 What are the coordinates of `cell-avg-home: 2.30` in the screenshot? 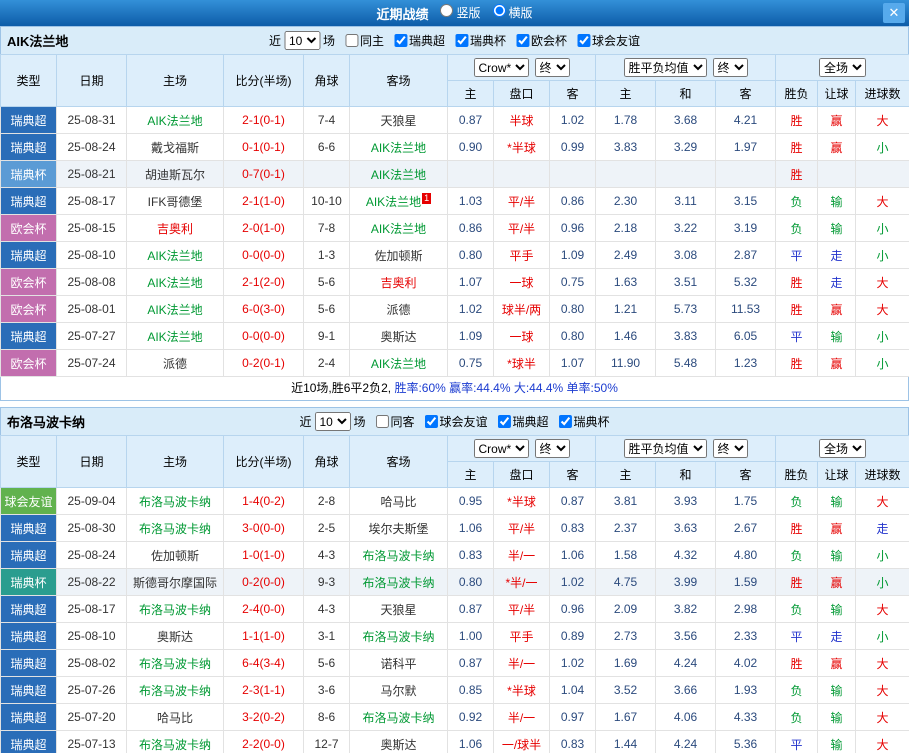 It's located at (626, 201).